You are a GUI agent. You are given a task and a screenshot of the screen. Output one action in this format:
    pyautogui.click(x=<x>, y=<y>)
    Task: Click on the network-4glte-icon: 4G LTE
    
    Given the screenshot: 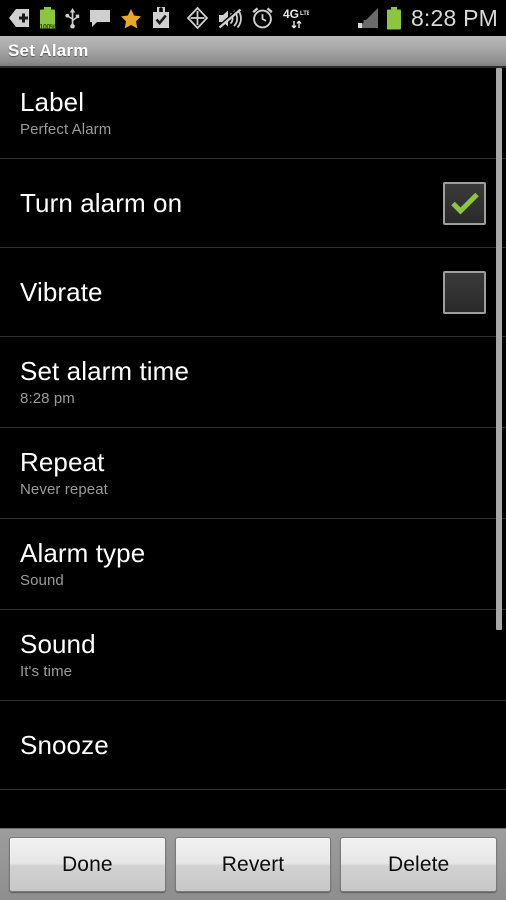 What is the action you would take?
    pyautogui.click(x=297, y=18)
    